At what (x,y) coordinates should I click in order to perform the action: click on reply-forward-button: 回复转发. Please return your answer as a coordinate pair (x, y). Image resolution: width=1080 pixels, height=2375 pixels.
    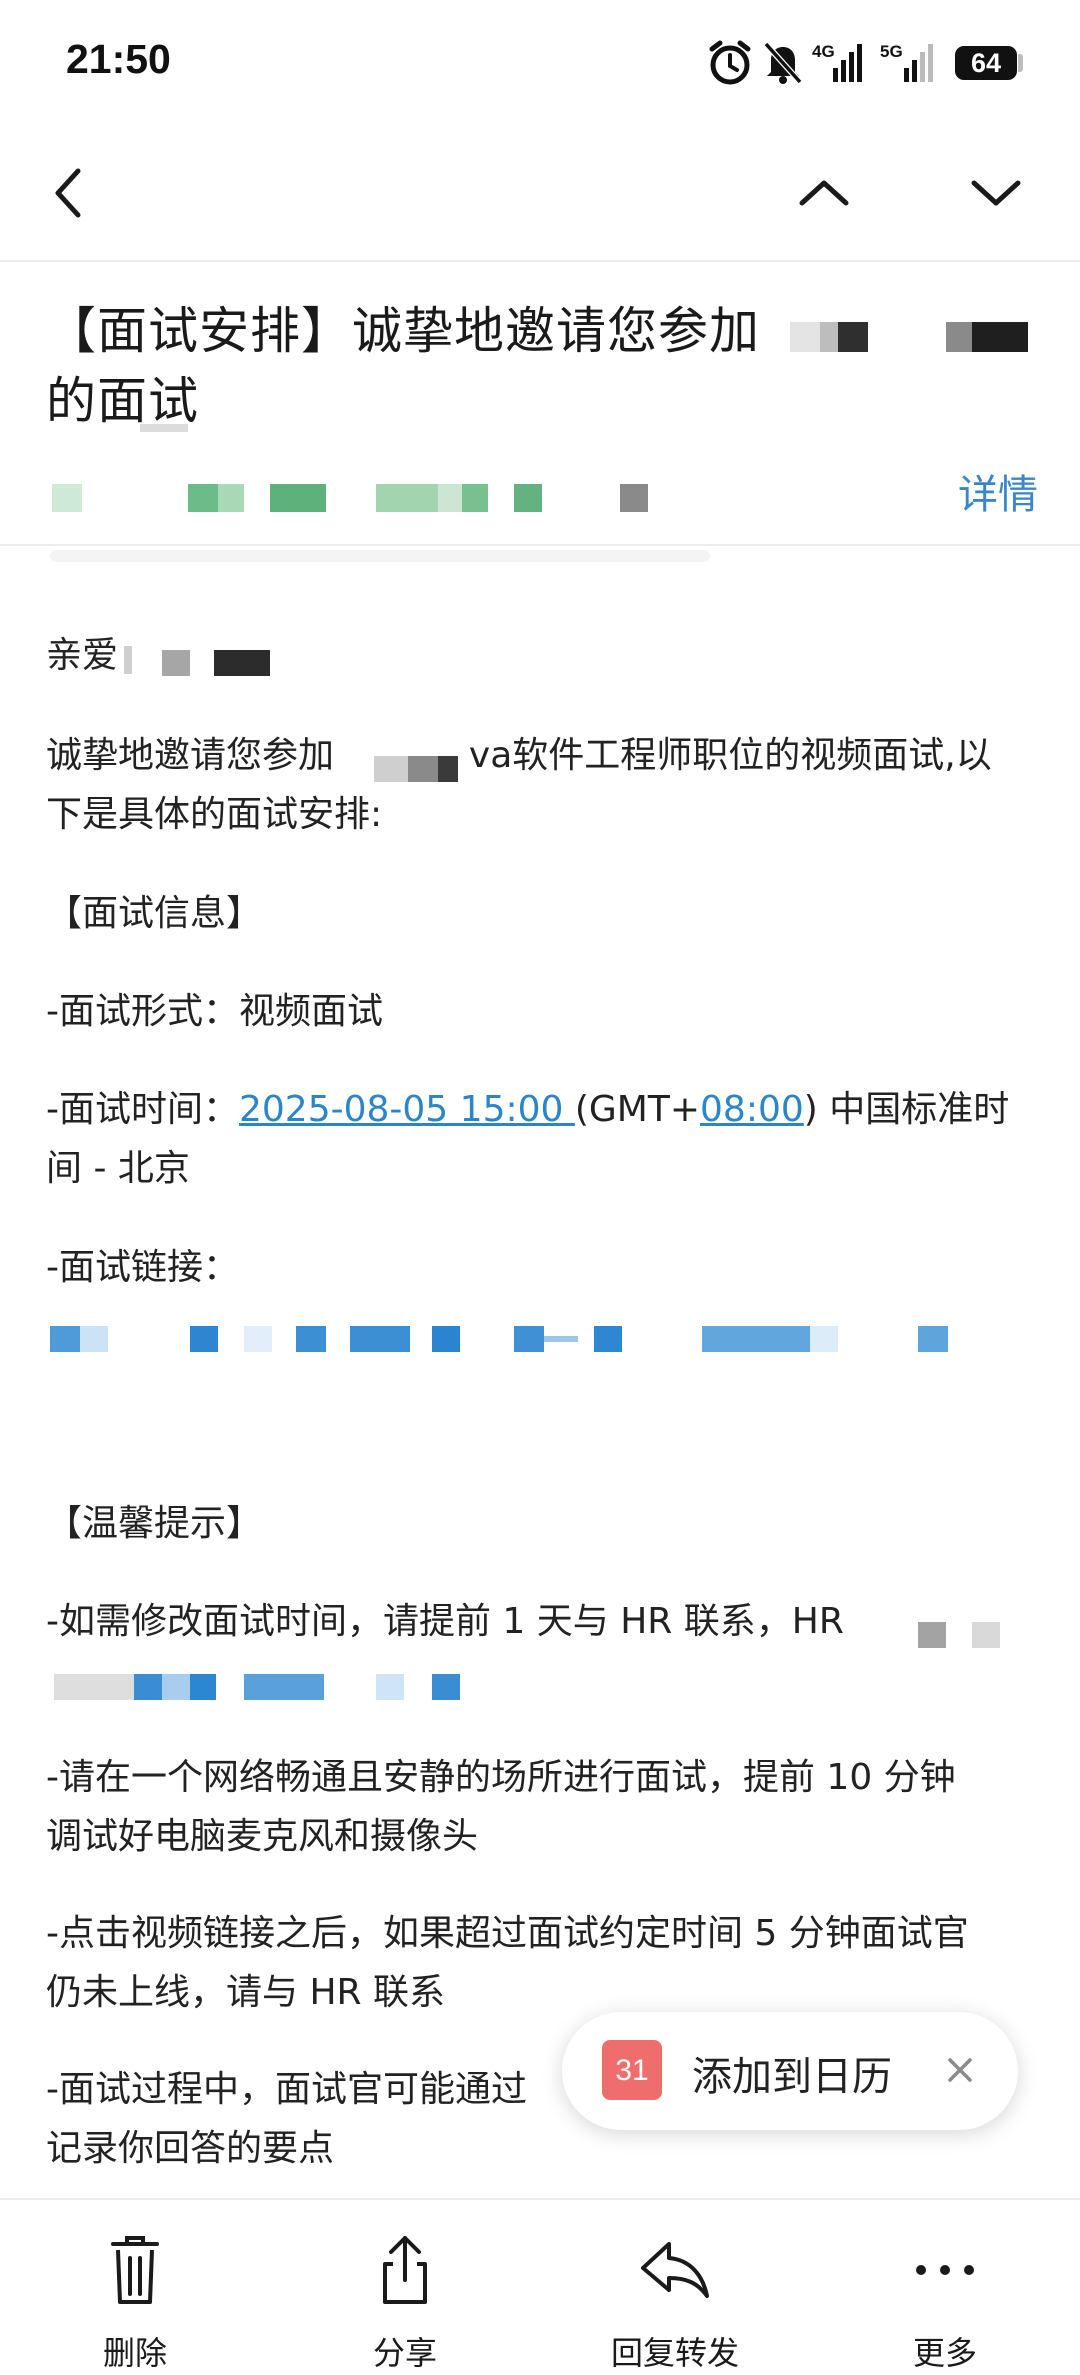
    Looking at the image, I should click on (675, 2287).